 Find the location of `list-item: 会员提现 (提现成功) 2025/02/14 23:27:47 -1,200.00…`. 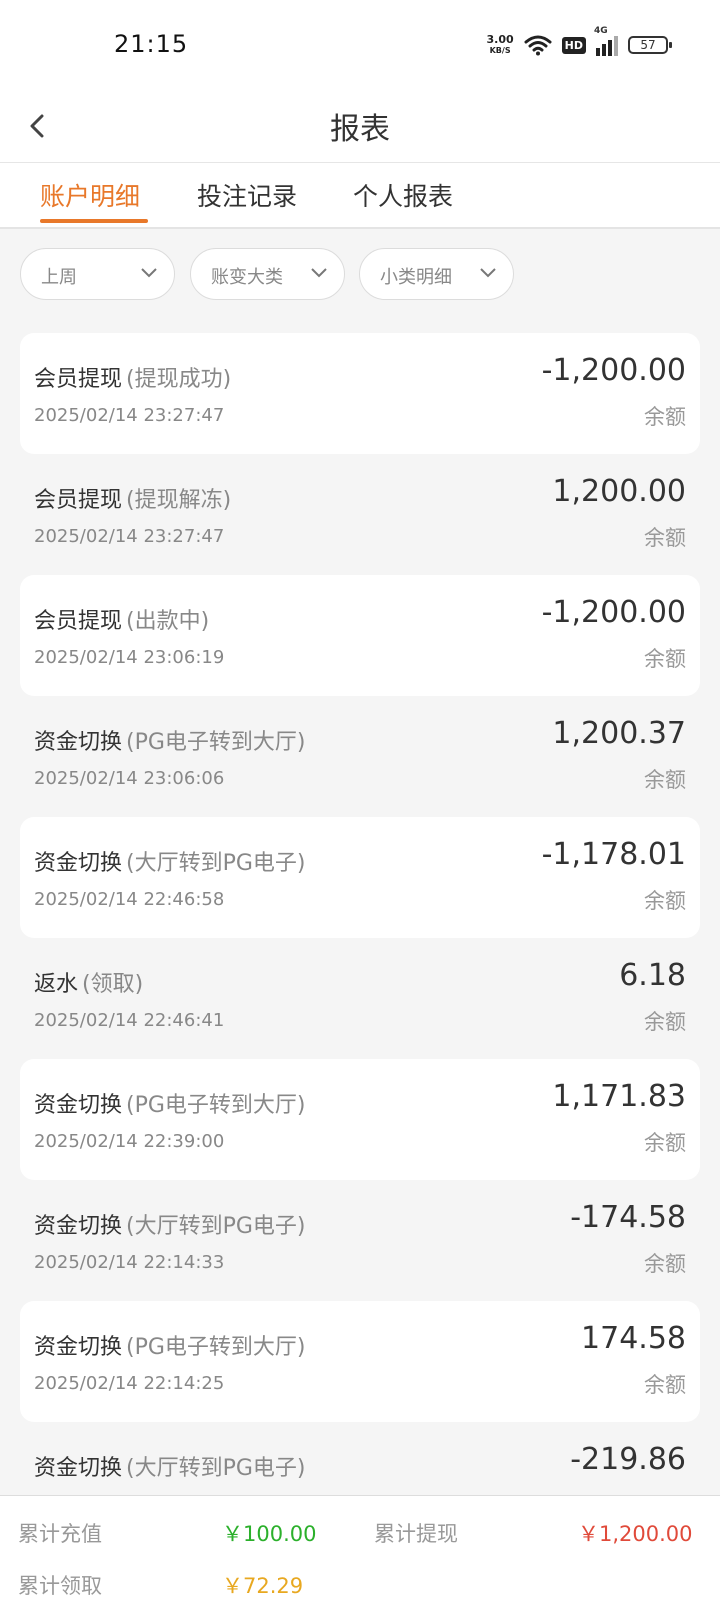

list-item: 会员提现 (提现成功) 2025/02/14 23:27:47 -1,200.00… is located at coordinates (360, 393).